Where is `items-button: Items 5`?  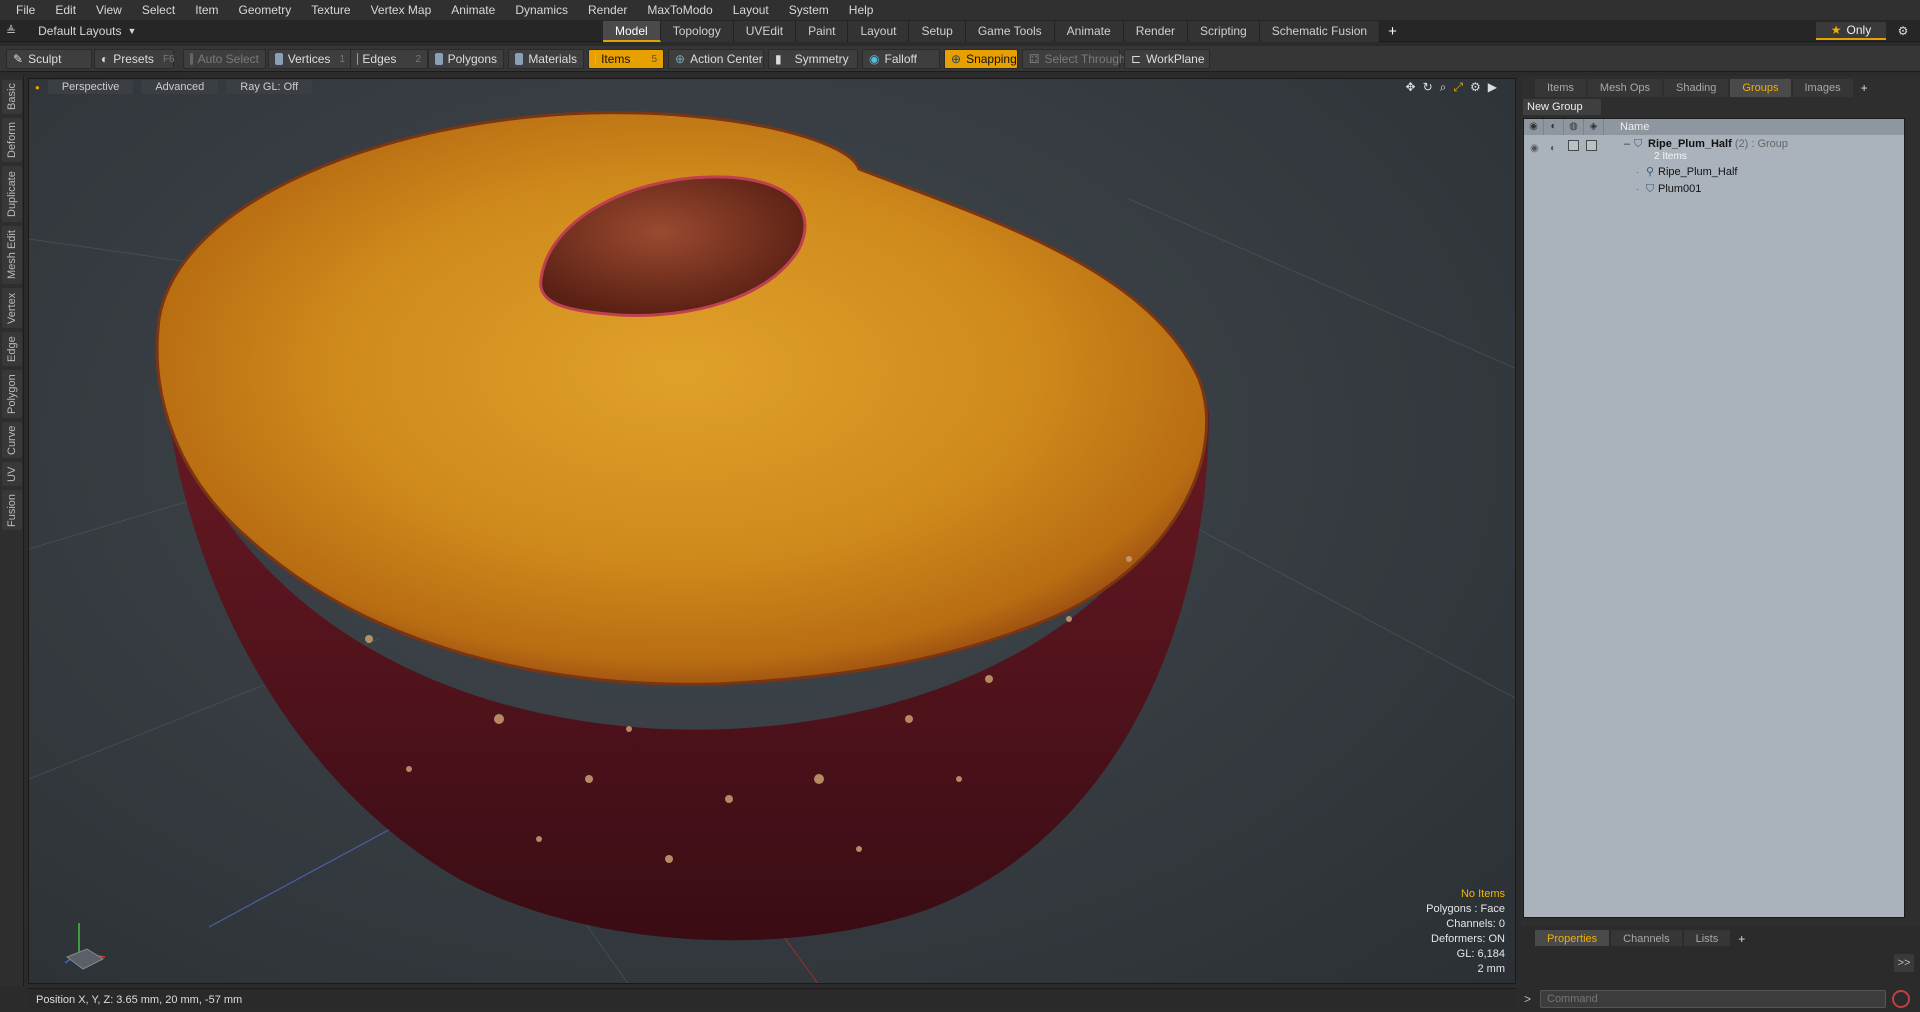
items-button: Items 5 is located at coordinates (626, 59).